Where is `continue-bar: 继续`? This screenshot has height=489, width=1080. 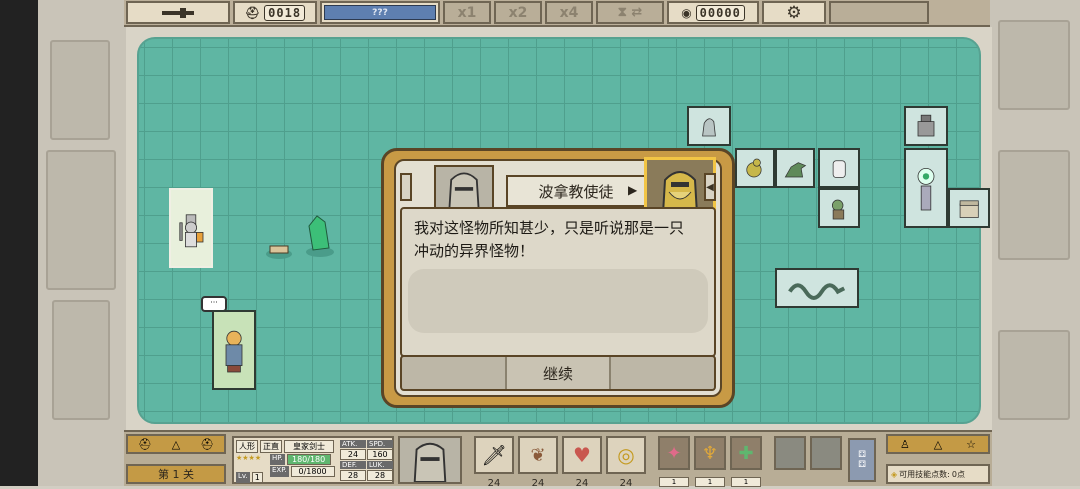
continue-bar: 继续 is located at coordinates (558, 373).